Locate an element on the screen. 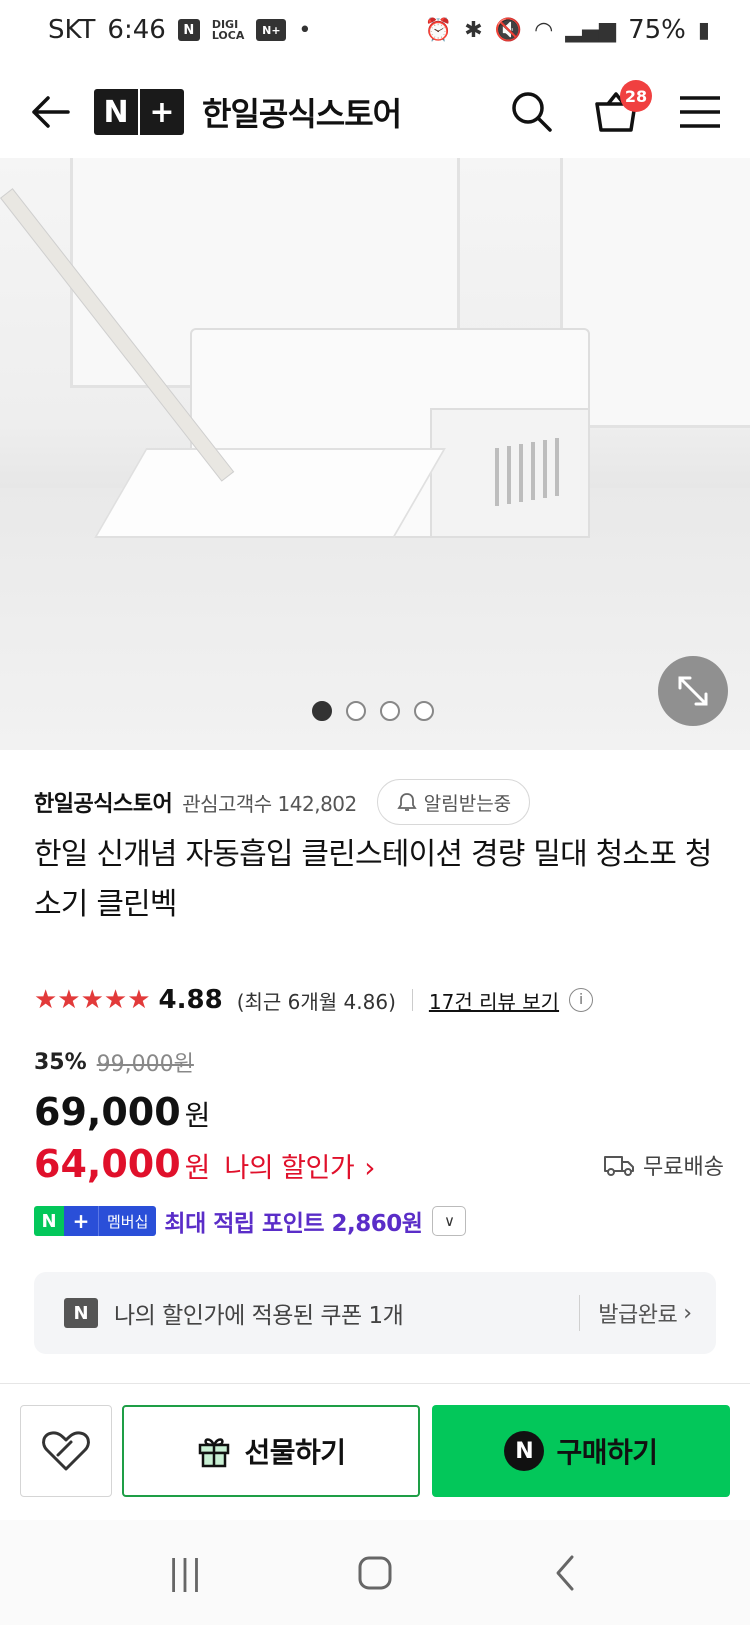 The image size is (750, 1625). home-icon is located at coordinates (375, 1572).